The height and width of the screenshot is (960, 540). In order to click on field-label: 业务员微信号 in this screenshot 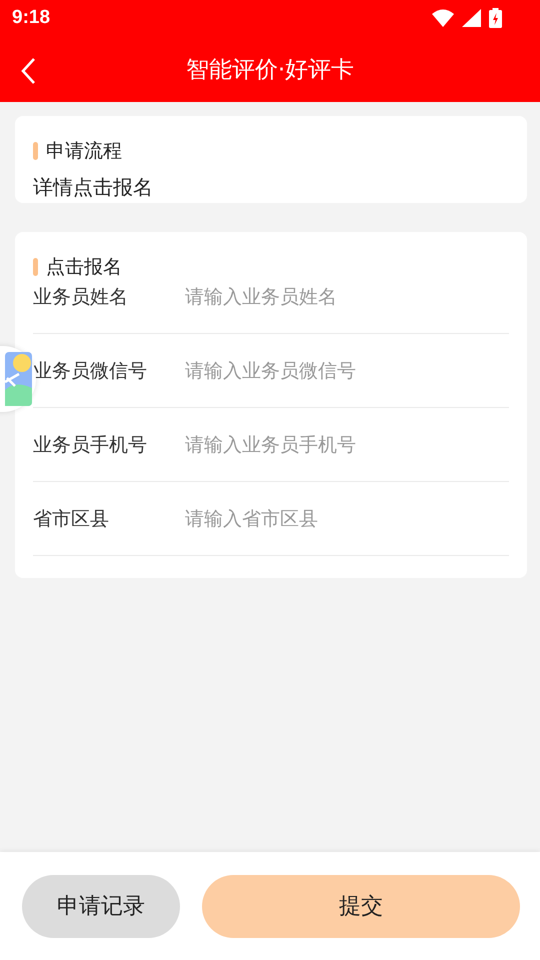, I will do `click(90, 371)`.